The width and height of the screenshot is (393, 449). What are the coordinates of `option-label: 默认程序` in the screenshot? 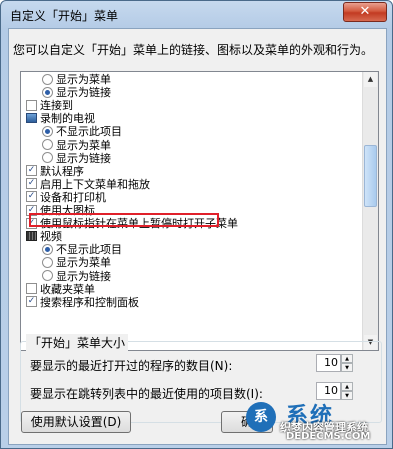 It's located at (62, 171).